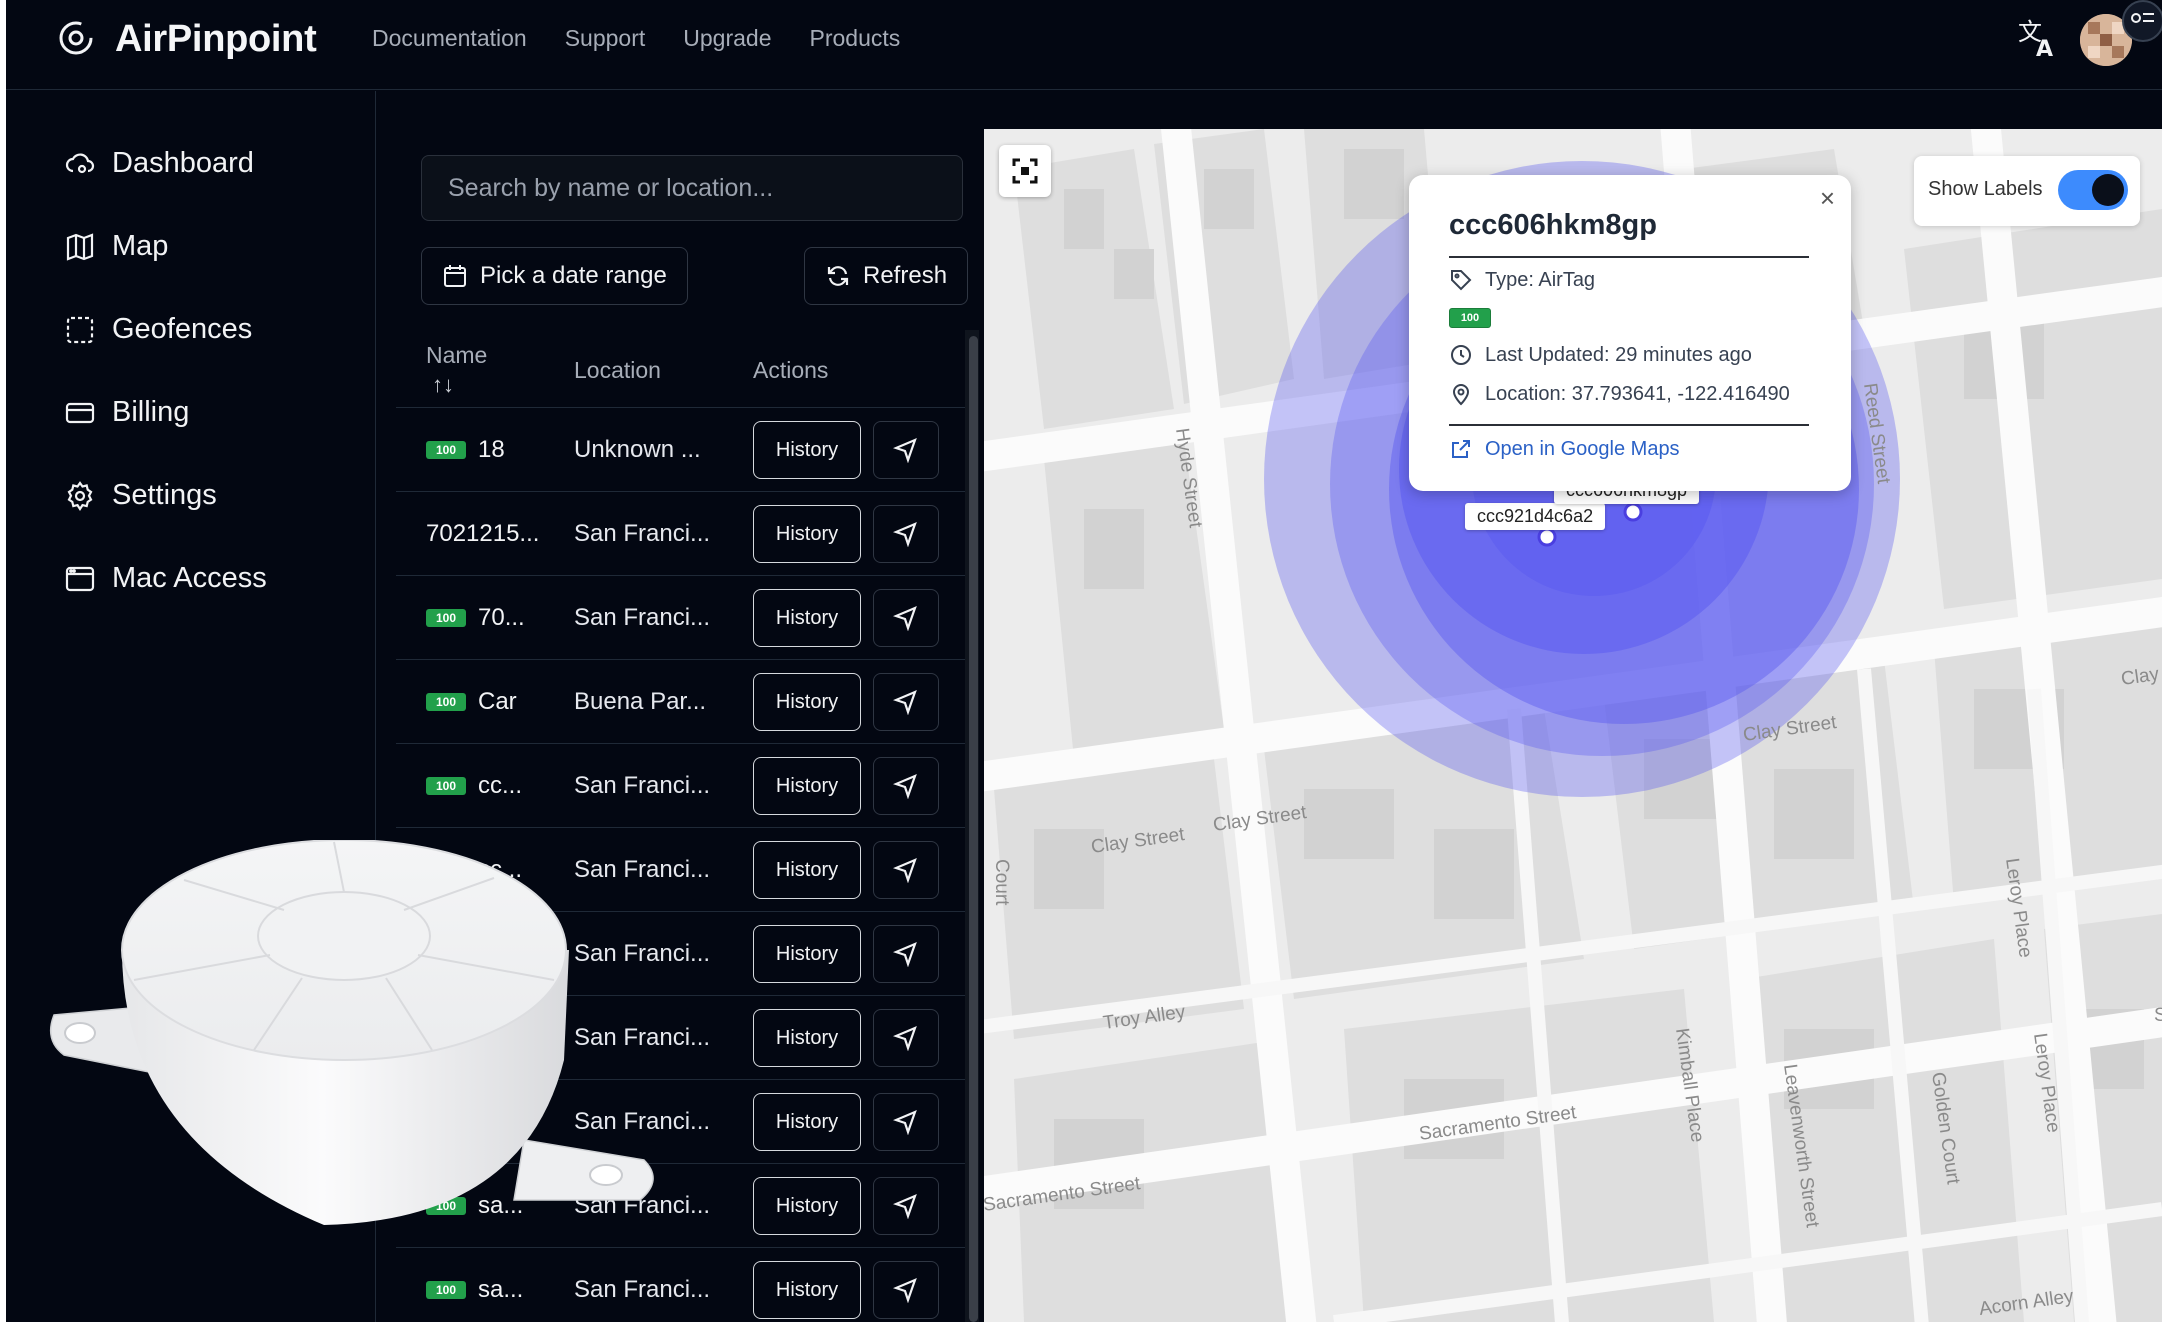  What do you see at coordinates (1461, 280) in the screenshot?
I see `tag-icon` at bounding box center [1461, 280].